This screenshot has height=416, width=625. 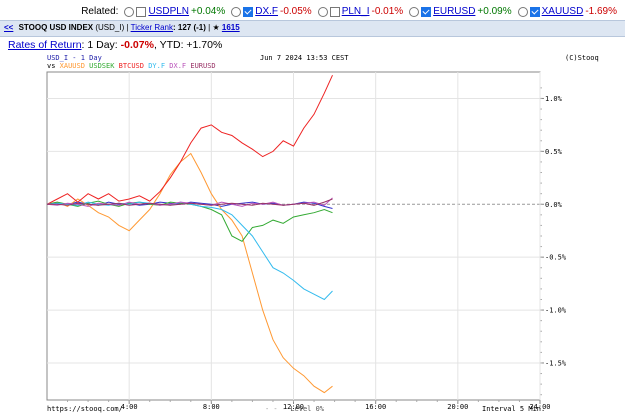 What do you see at coordinates (556, 258) in the screenshot?
I see `y-tick-label: -0.5%` at bounding box center [556, 258].